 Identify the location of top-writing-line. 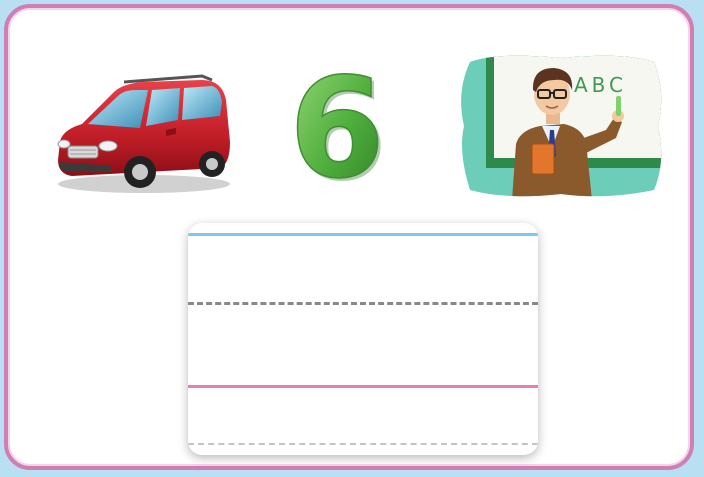
(363, 234).